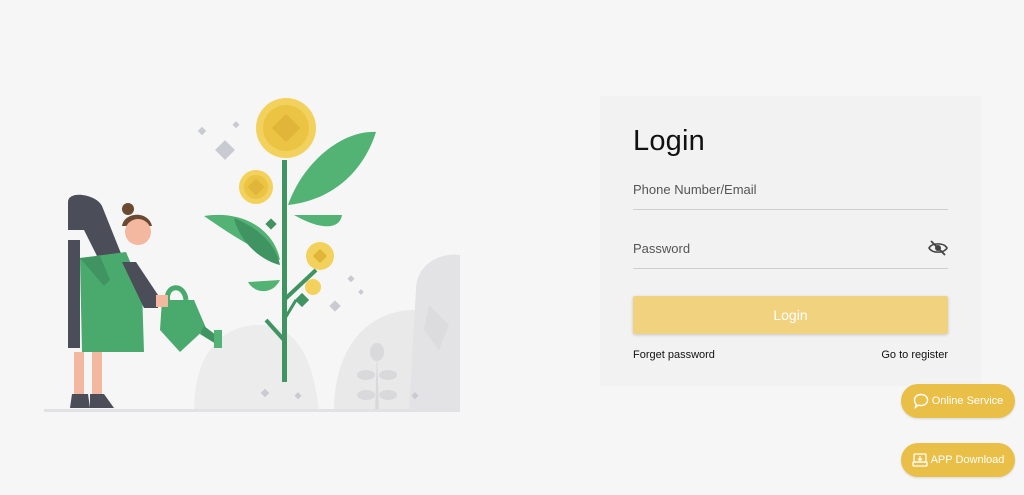 The image size is (1024, 495). Describe the element at coordinates (914, 355) in the screenshot. I see `go-to-register-link: Go to register` at that location.